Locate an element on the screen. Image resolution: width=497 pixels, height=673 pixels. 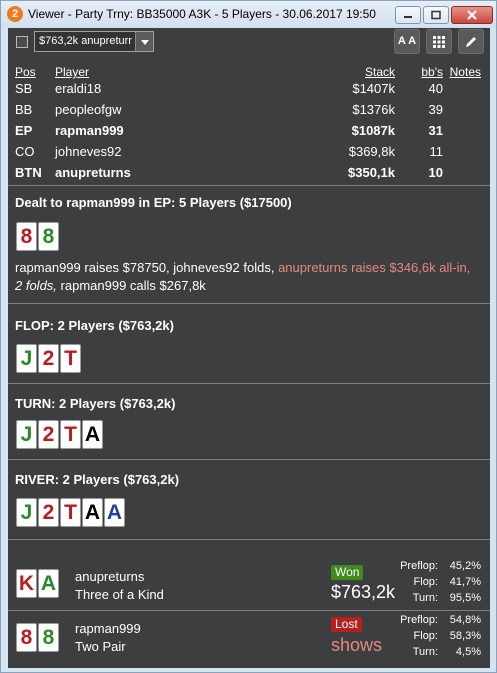
maximize-button is located at coordinates (436, 15).